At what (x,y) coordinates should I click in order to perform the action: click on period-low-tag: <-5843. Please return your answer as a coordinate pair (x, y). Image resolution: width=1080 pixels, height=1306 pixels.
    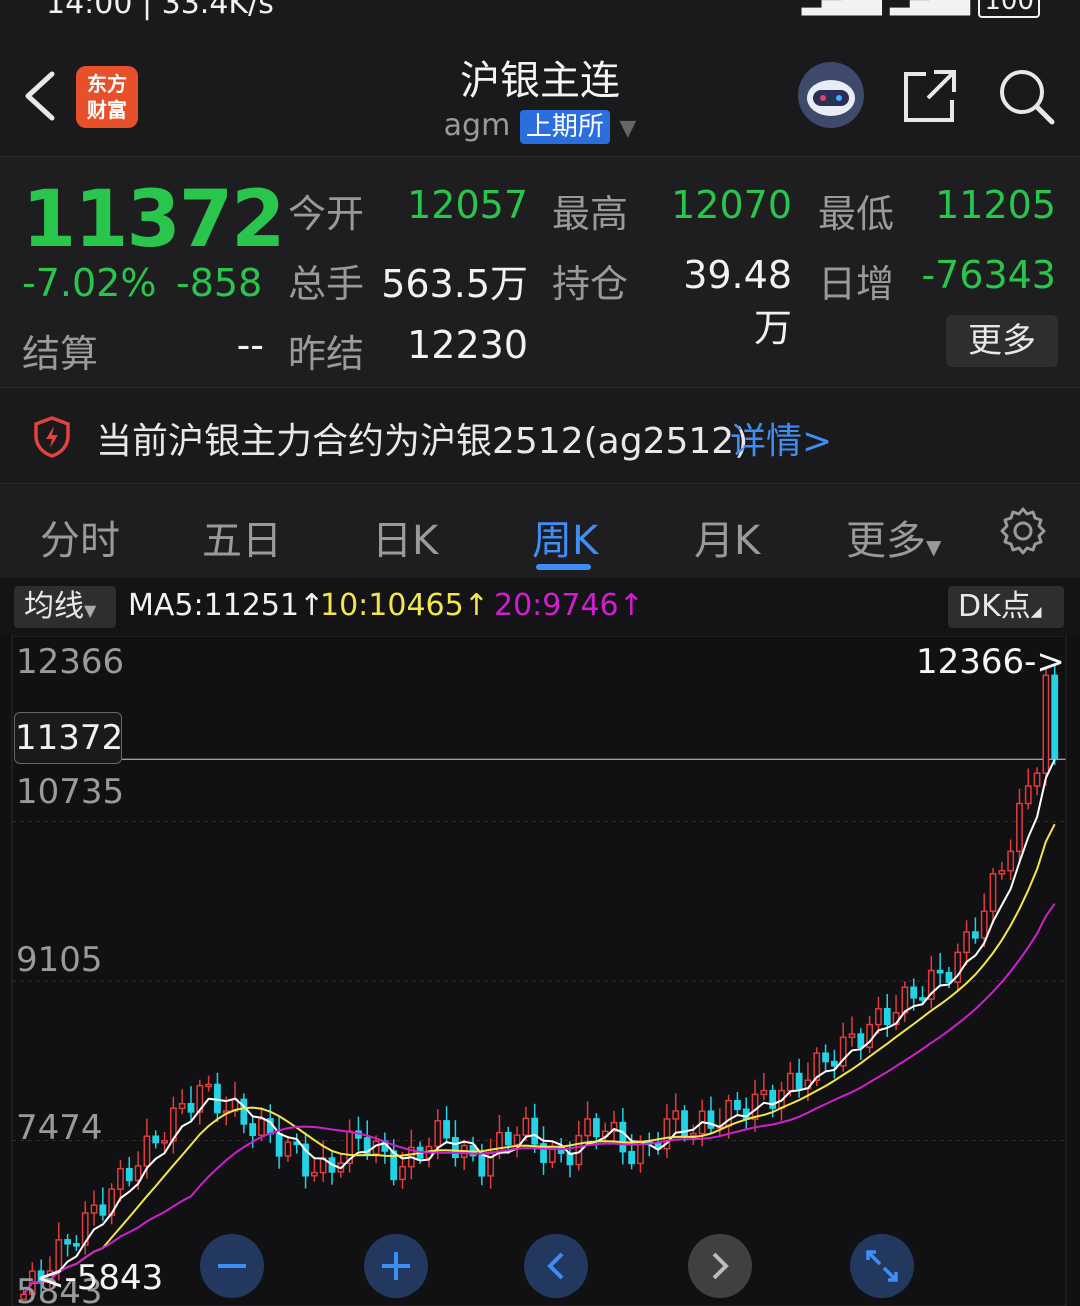
    Looking at the image, I should click on (100, 1278).